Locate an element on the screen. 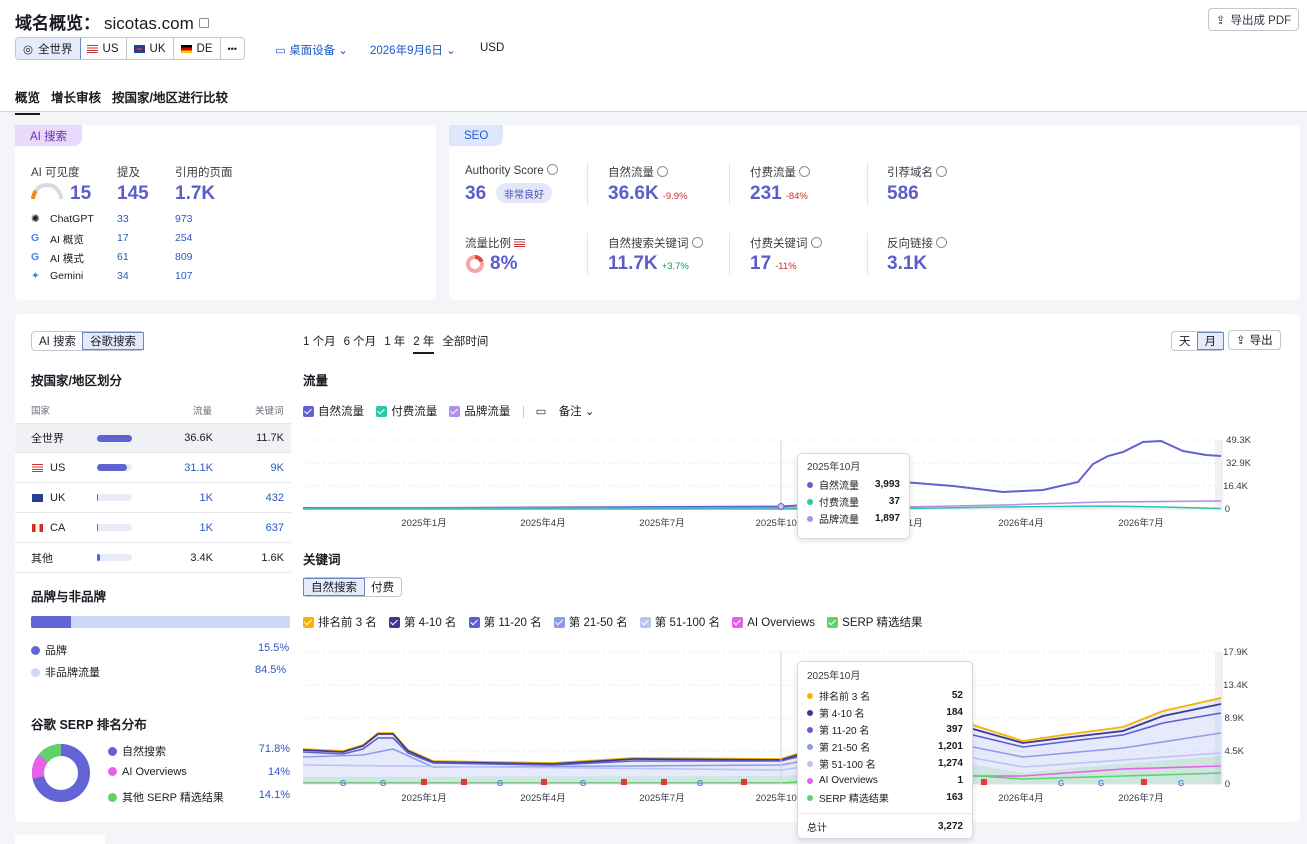 The width and height of the screenshot is (1307, 844). period-all: 全部时间 is located at coordinates (465, 342).